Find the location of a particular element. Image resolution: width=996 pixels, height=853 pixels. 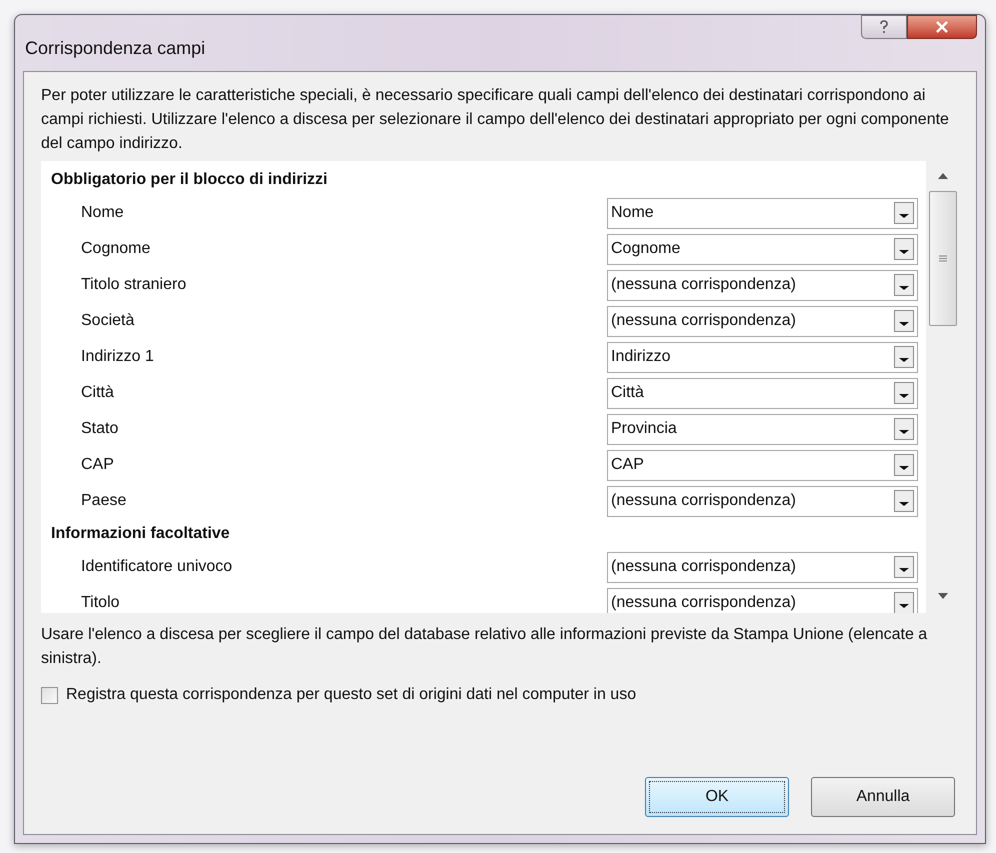

section-heading: Informazioni facoltative is located at coordinates (141, 534).